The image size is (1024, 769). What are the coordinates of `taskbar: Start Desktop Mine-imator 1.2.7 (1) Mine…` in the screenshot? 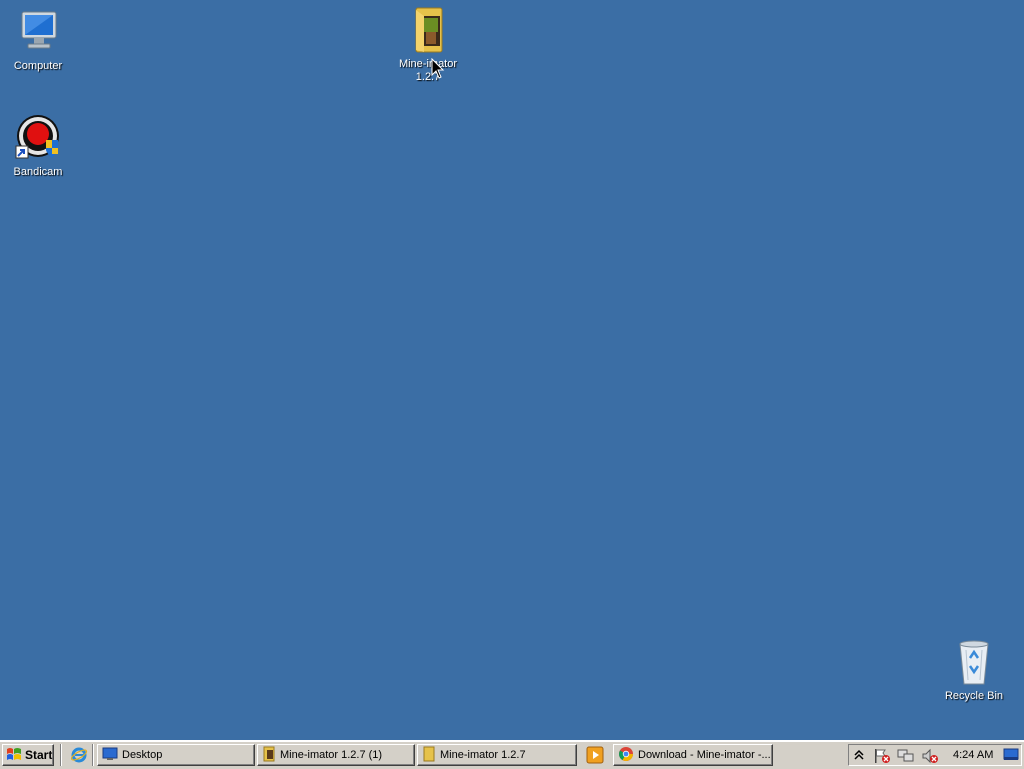 It's located at (512, 754).